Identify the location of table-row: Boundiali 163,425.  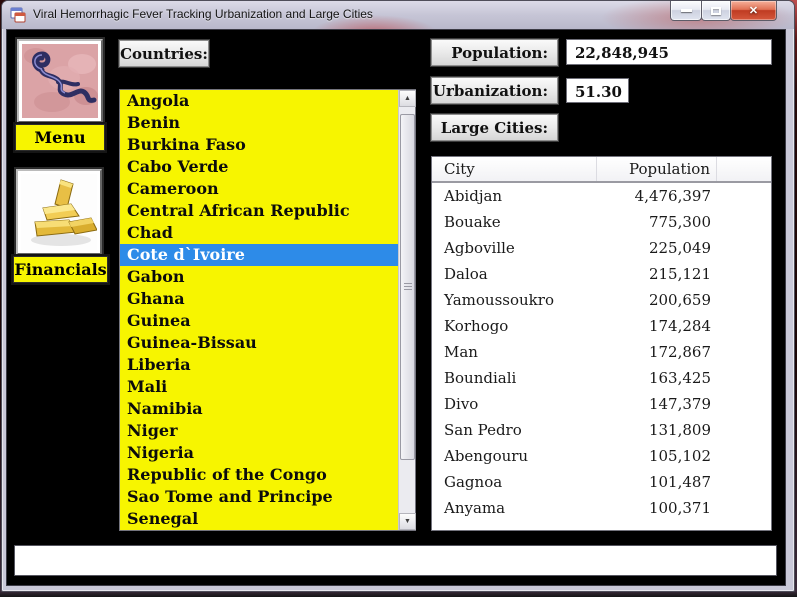
(601, 378).